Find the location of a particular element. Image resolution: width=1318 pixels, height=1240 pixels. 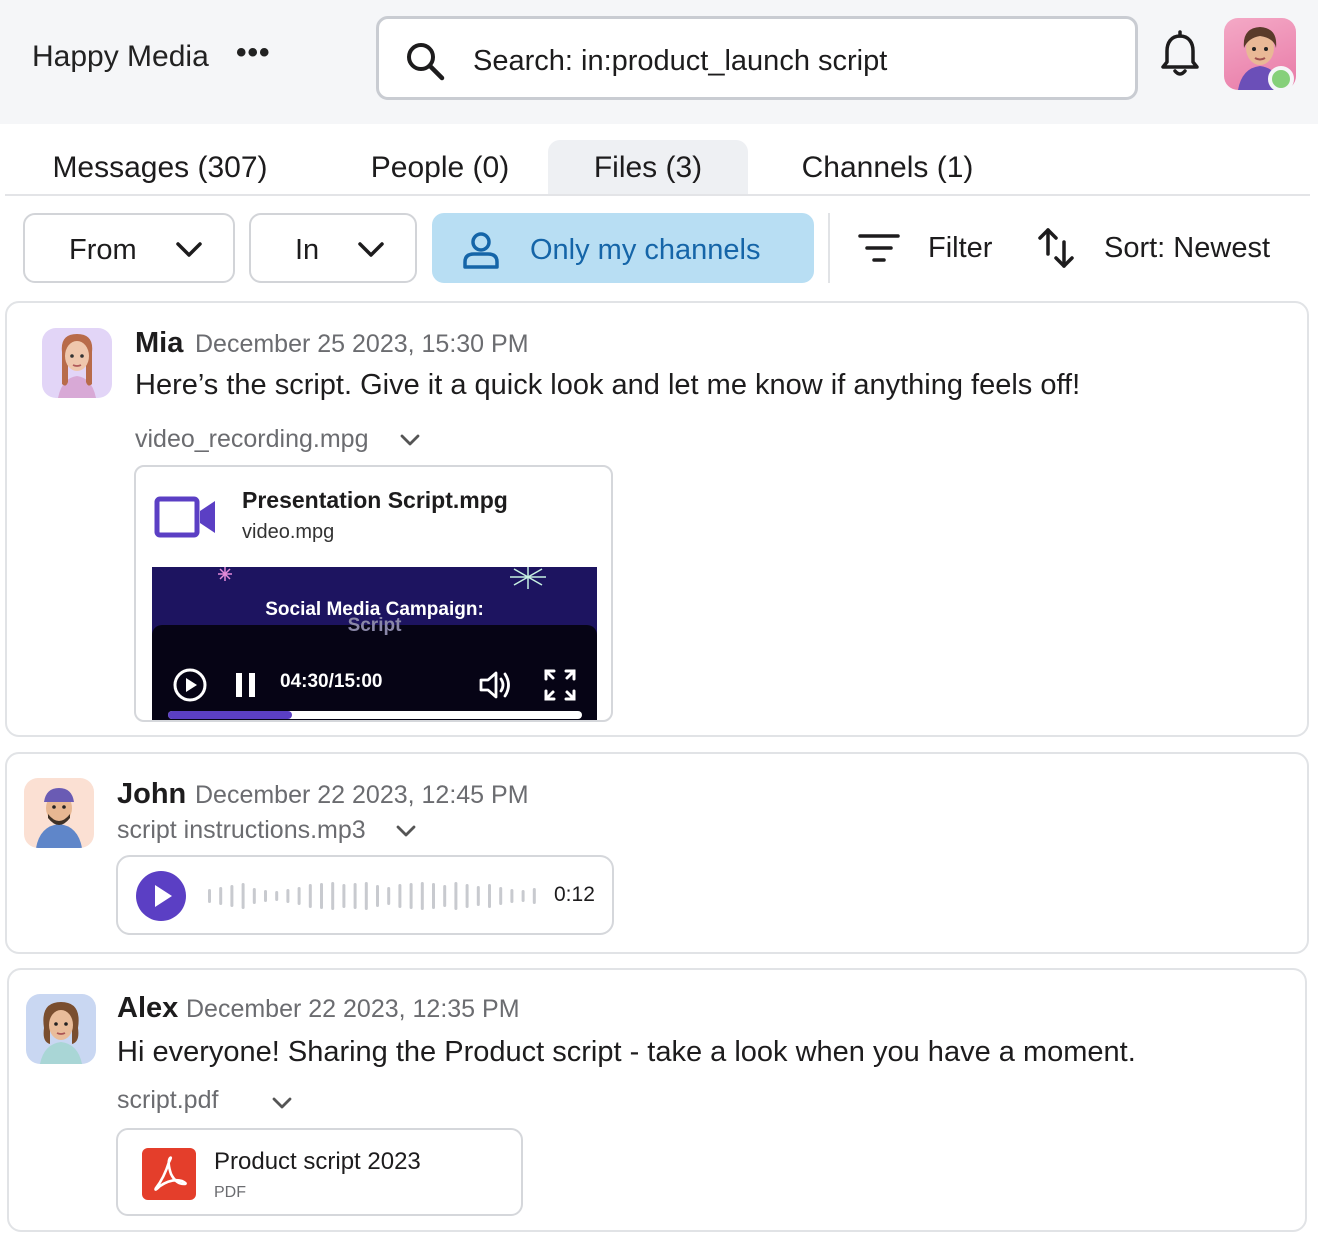

pdf-type: PDF is located at coordinates (230, 1192).